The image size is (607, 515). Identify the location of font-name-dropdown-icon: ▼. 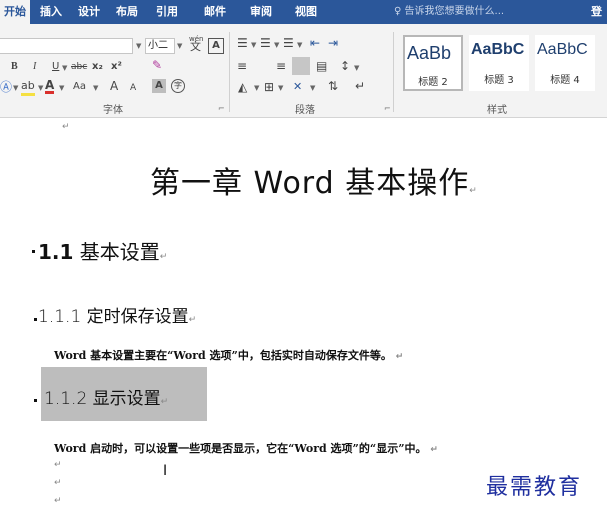
(138, 46).